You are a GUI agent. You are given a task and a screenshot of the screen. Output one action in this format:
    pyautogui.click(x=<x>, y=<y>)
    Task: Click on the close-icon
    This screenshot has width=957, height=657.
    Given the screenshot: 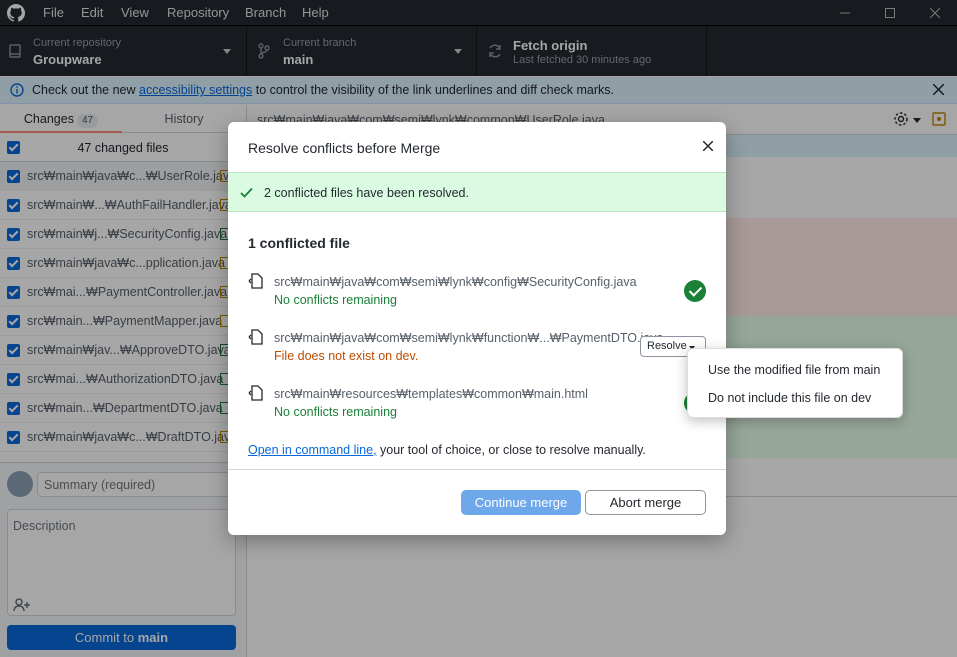 What is the action you would take?
    pyautogui.click(x=708, y=146)
    